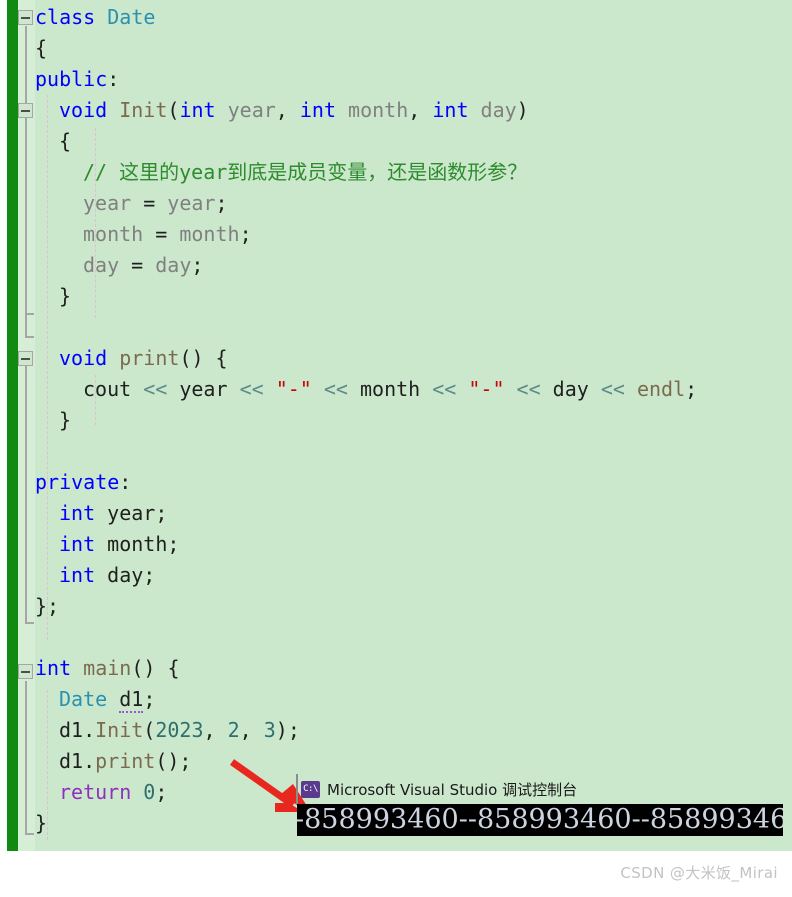 This screenshot has width=792, height=897. What do you see at coordinates (89, 358) in the screenshot?
I see `code-token: void` at bounding box center [89, 358].